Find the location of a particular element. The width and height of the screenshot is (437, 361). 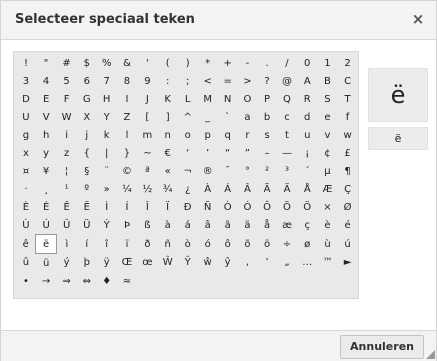

character-cell: Ý is located at coordinates (107, 225).